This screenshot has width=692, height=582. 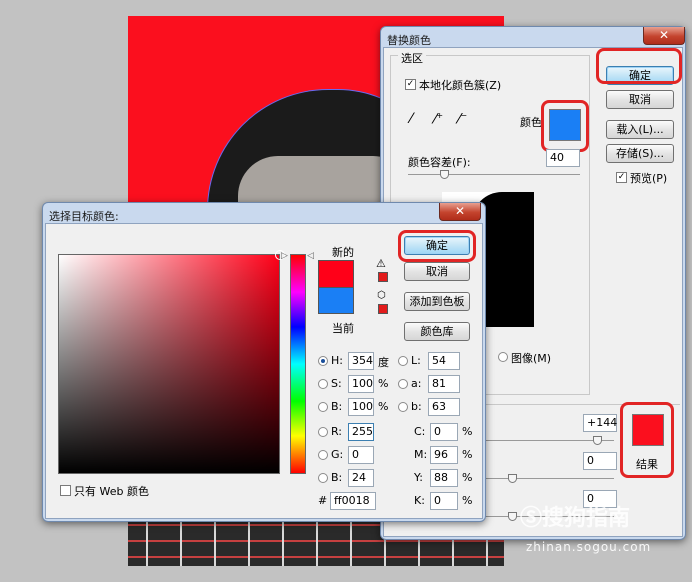 I want to click on saturation-slider-thumb, so click(x=512, y=478).